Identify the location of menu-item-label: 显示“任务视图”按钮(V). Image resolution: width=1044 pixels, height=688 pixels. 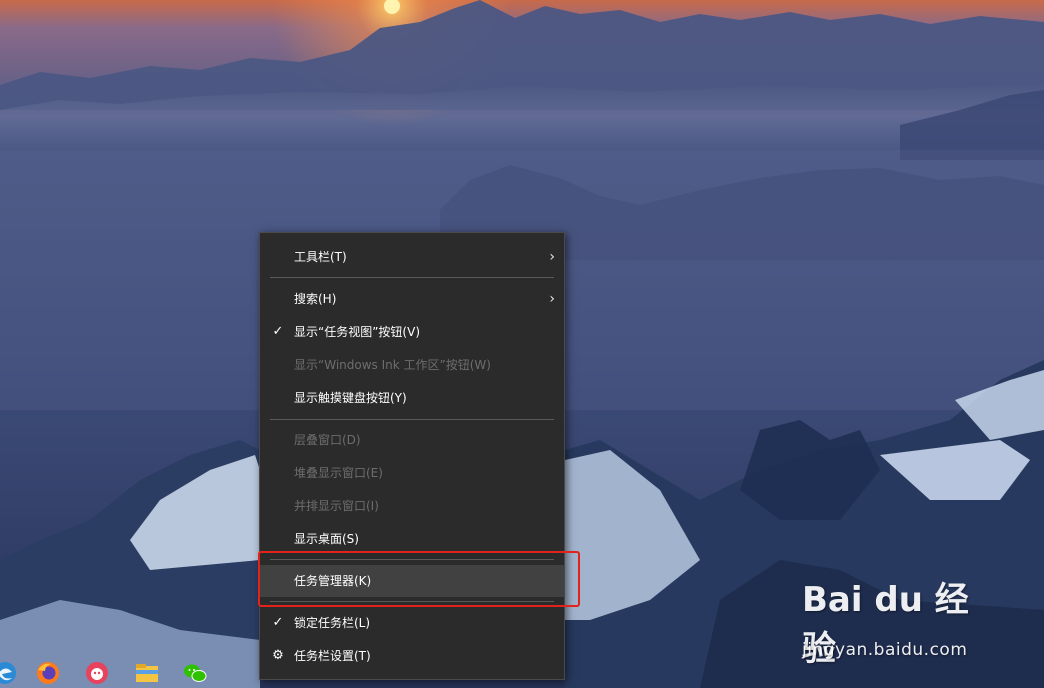
(357, 332).